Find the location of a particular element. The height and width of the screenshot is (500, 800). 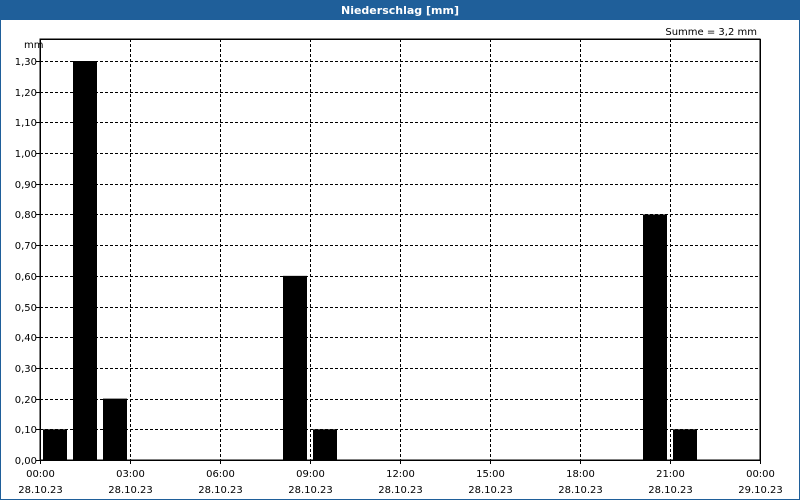

y-tick-label: 0,80 is located at coordinates (26, 215).